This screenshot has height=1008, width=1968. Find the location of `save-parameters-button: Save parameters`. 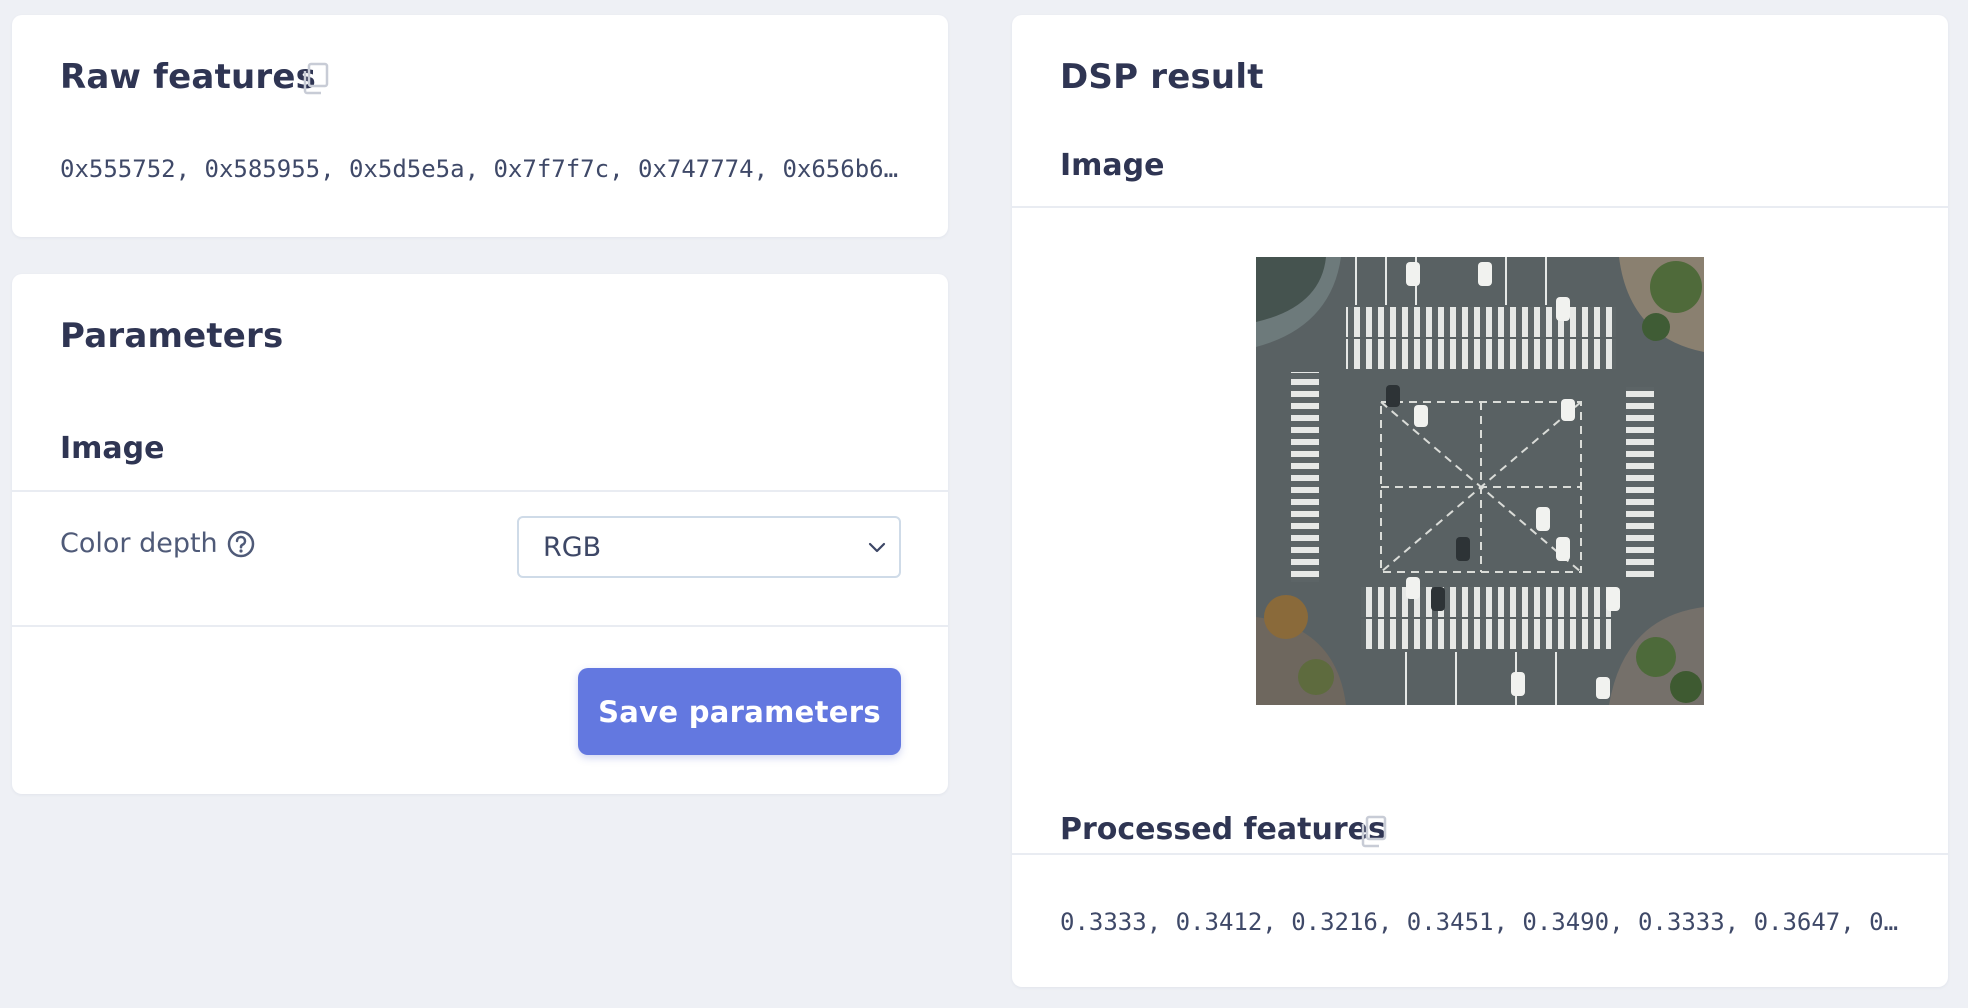

save-parameters-button: Save parameters is located at coordinates (739, 711).